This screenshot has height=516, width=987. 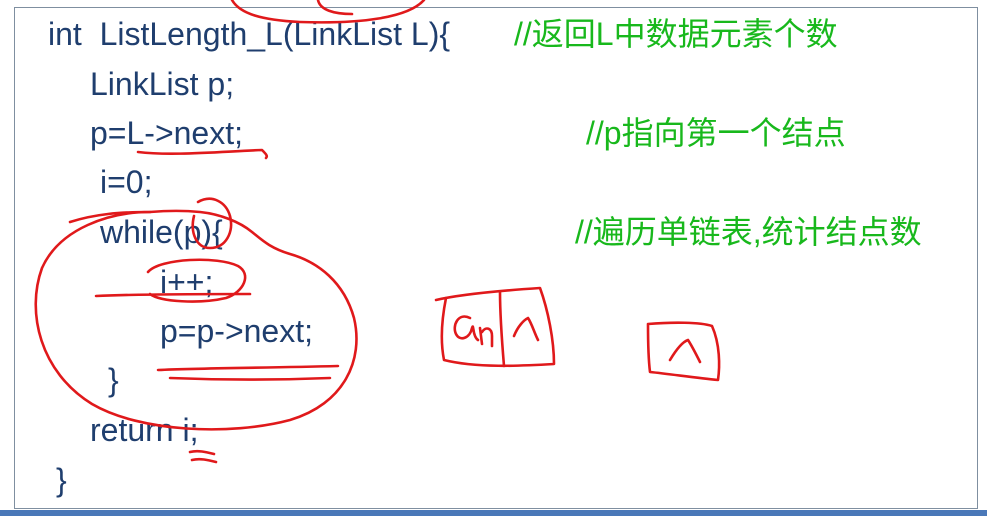 I want to click on comment-p-first-node: //p指向第一个结点, so click(x=716, y=133).